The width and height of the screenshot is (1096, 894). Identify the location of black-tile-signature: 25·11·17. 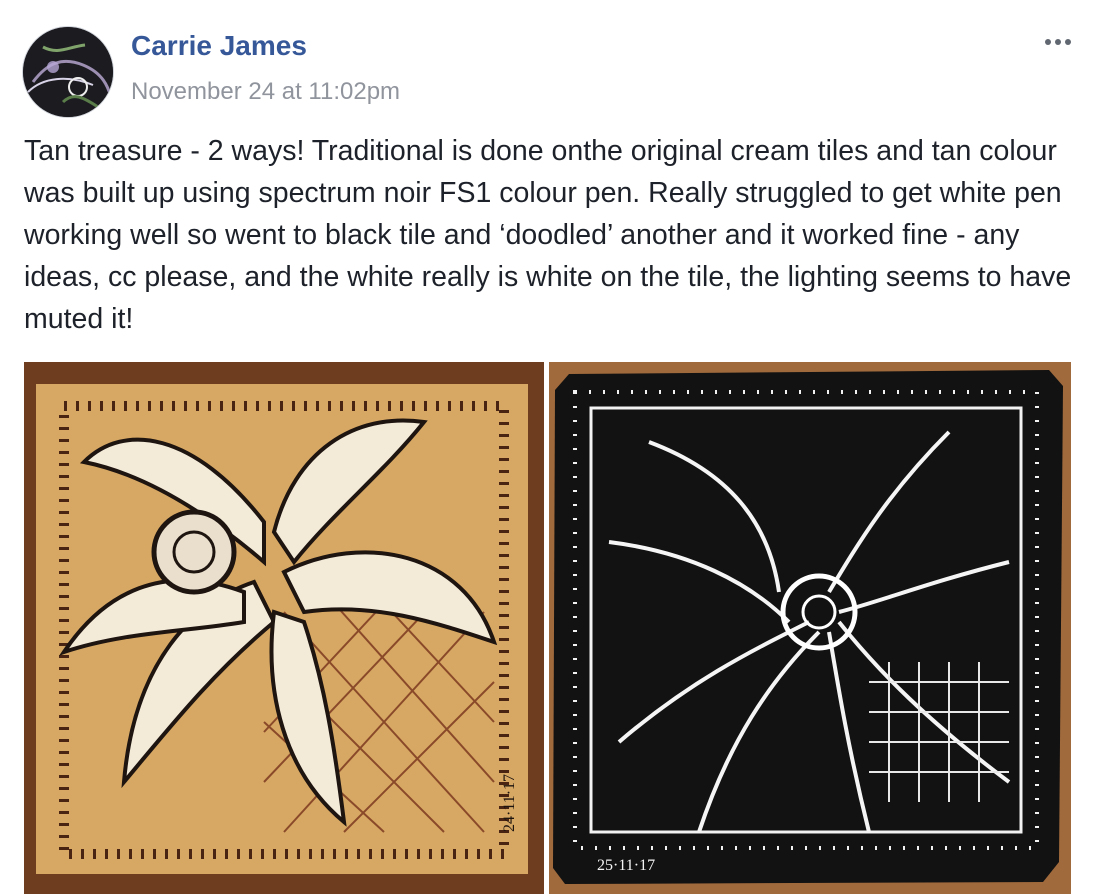
(626, 865).